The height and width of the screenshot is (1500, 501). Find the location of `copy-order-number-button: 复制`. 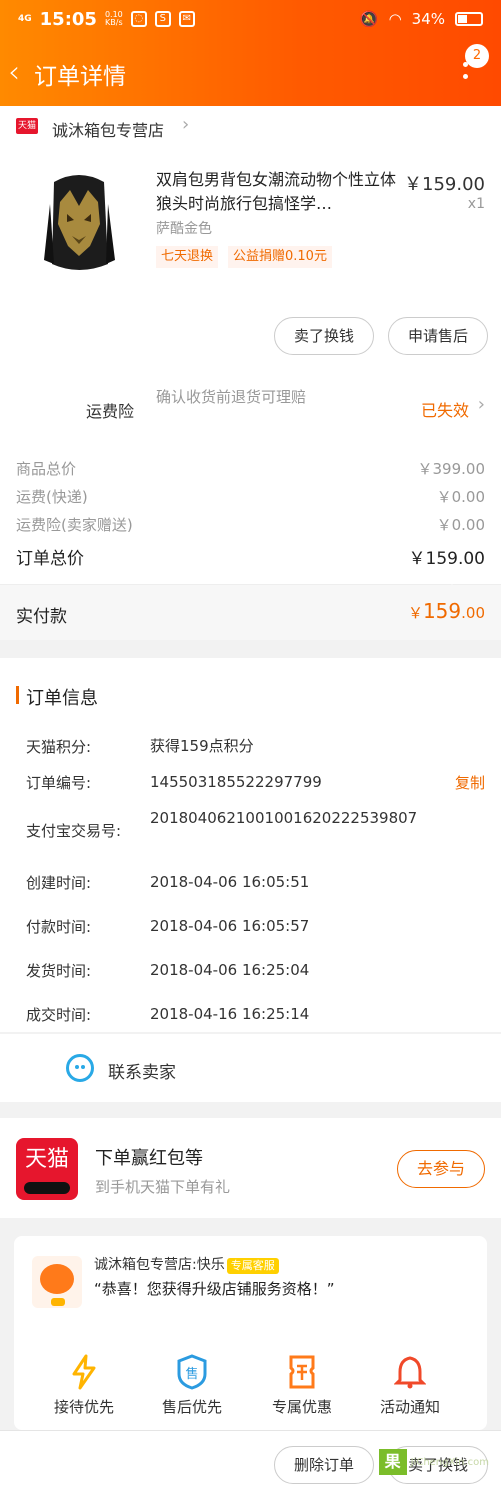

copy-order-number-button: 复制 is located at coordinates (470, 782).